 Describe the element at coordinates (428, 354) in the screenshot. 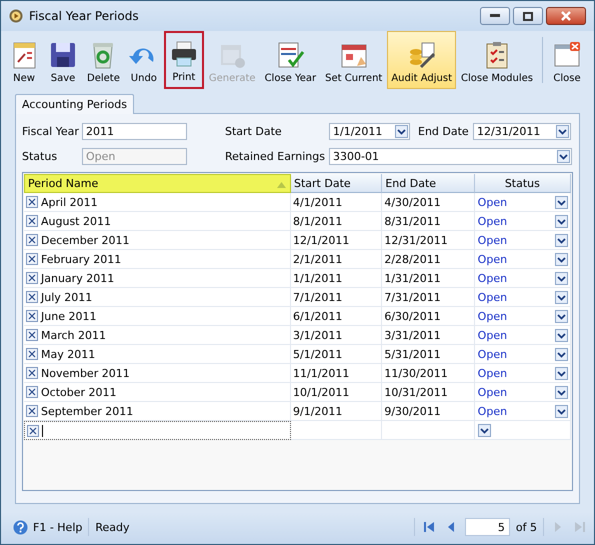

I see `table-cell: 5/31/2011` at that location.